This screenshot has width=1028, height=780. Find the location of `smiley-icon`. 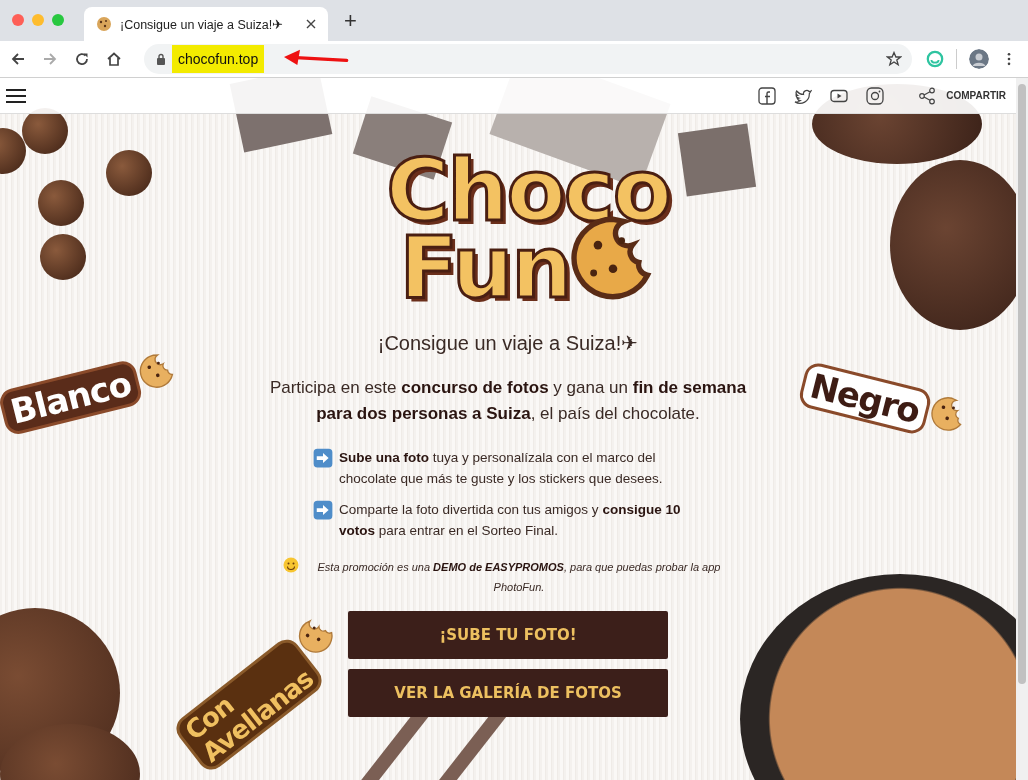

smiley-icon is located at coordinates (291, 564).